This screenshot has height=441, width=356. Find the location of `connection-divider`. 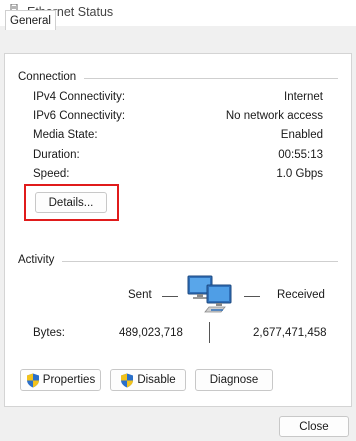

connection-divider is located at coordinates (211, 78).